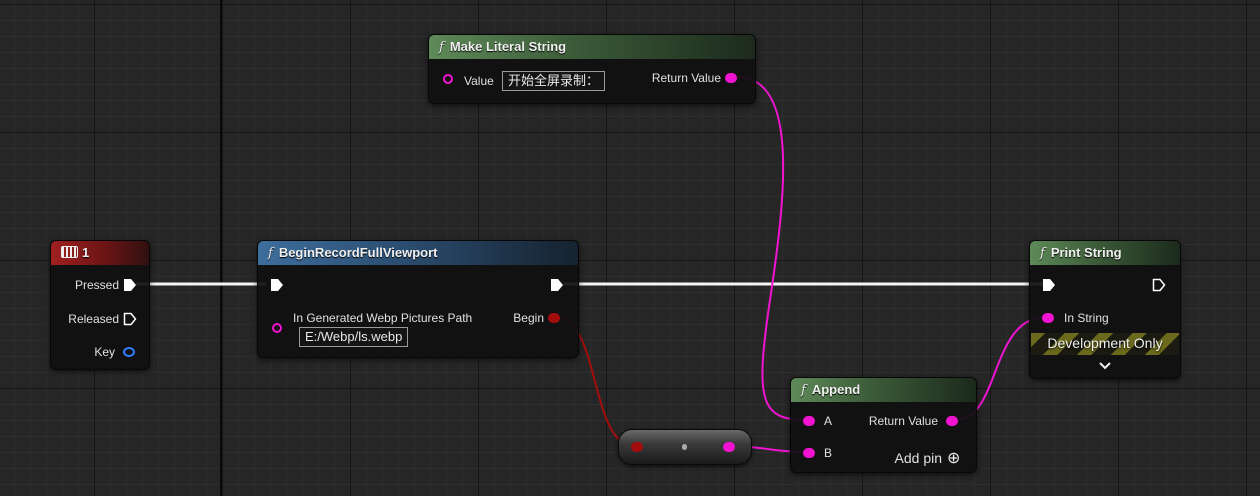 The width and height of the screenshot is (1260, 496). Describe the element at coordinates (729, 447) in the screenshot. I see `reroute-output-pin` at that location.